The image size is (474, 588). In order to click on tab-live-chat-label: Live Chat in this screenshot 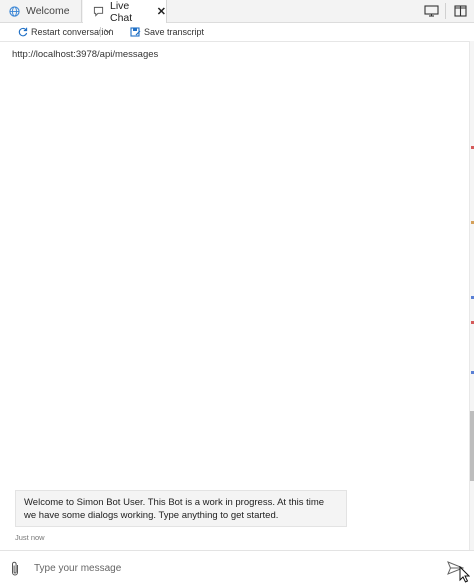, I will do `click(121, 12)`.